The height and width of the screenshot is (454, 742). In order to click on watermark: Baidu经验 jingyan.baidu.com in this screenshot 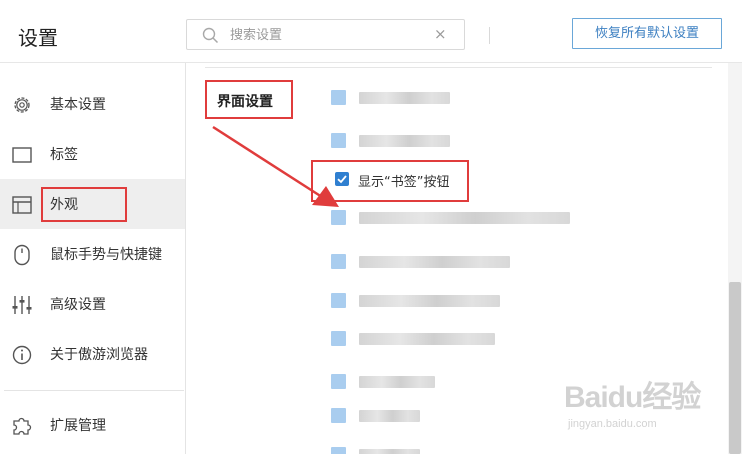, I will do `click(639, 407)`.